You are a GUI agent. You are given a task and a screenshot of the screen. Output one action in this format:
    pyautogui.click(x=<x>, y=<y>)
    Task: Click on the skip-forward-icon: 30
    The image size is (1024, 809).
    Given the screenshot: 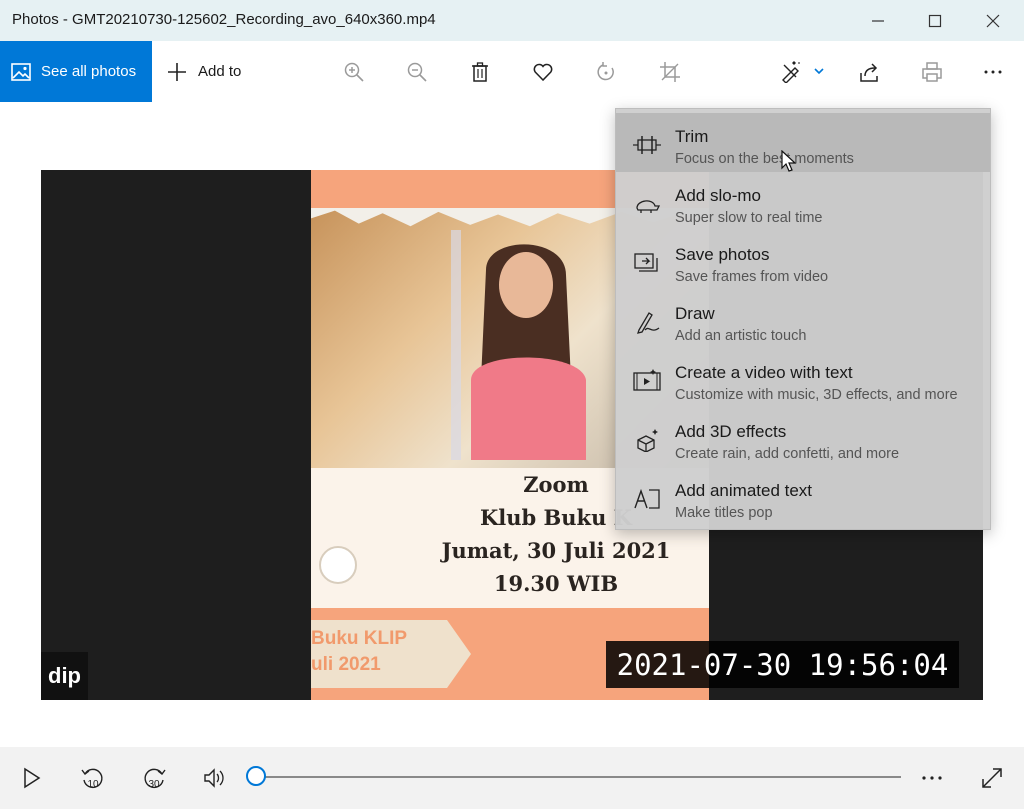 What is the action you would take?
    pyautogui.click(x=155, y=779)
    